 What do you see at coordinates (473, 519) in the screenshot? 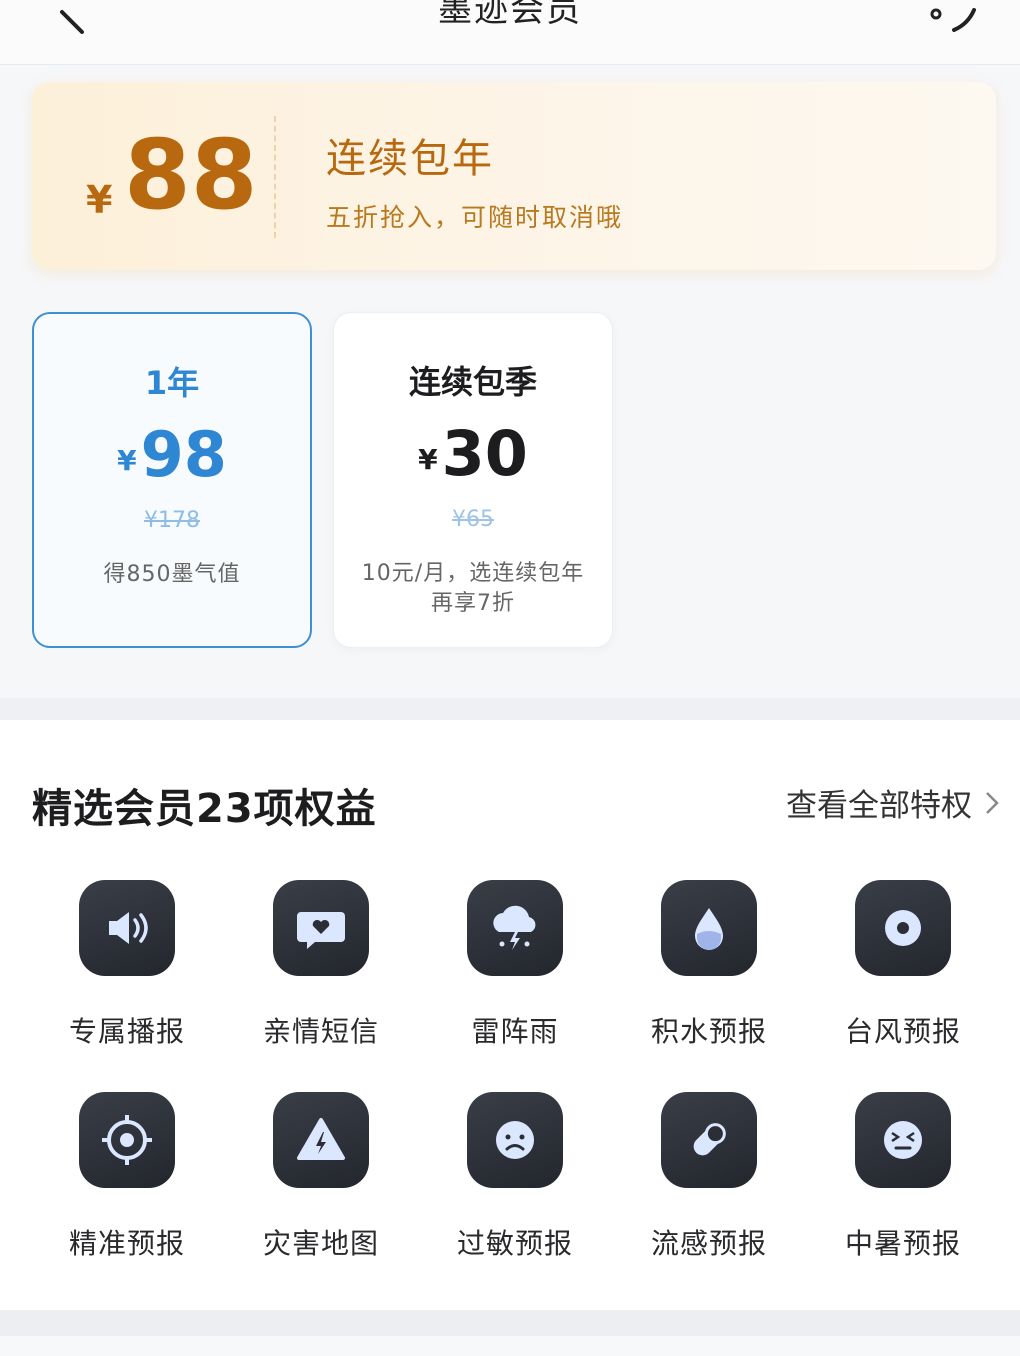
I see `plan-original-price: ¥65` at bounding box center [473, 519].